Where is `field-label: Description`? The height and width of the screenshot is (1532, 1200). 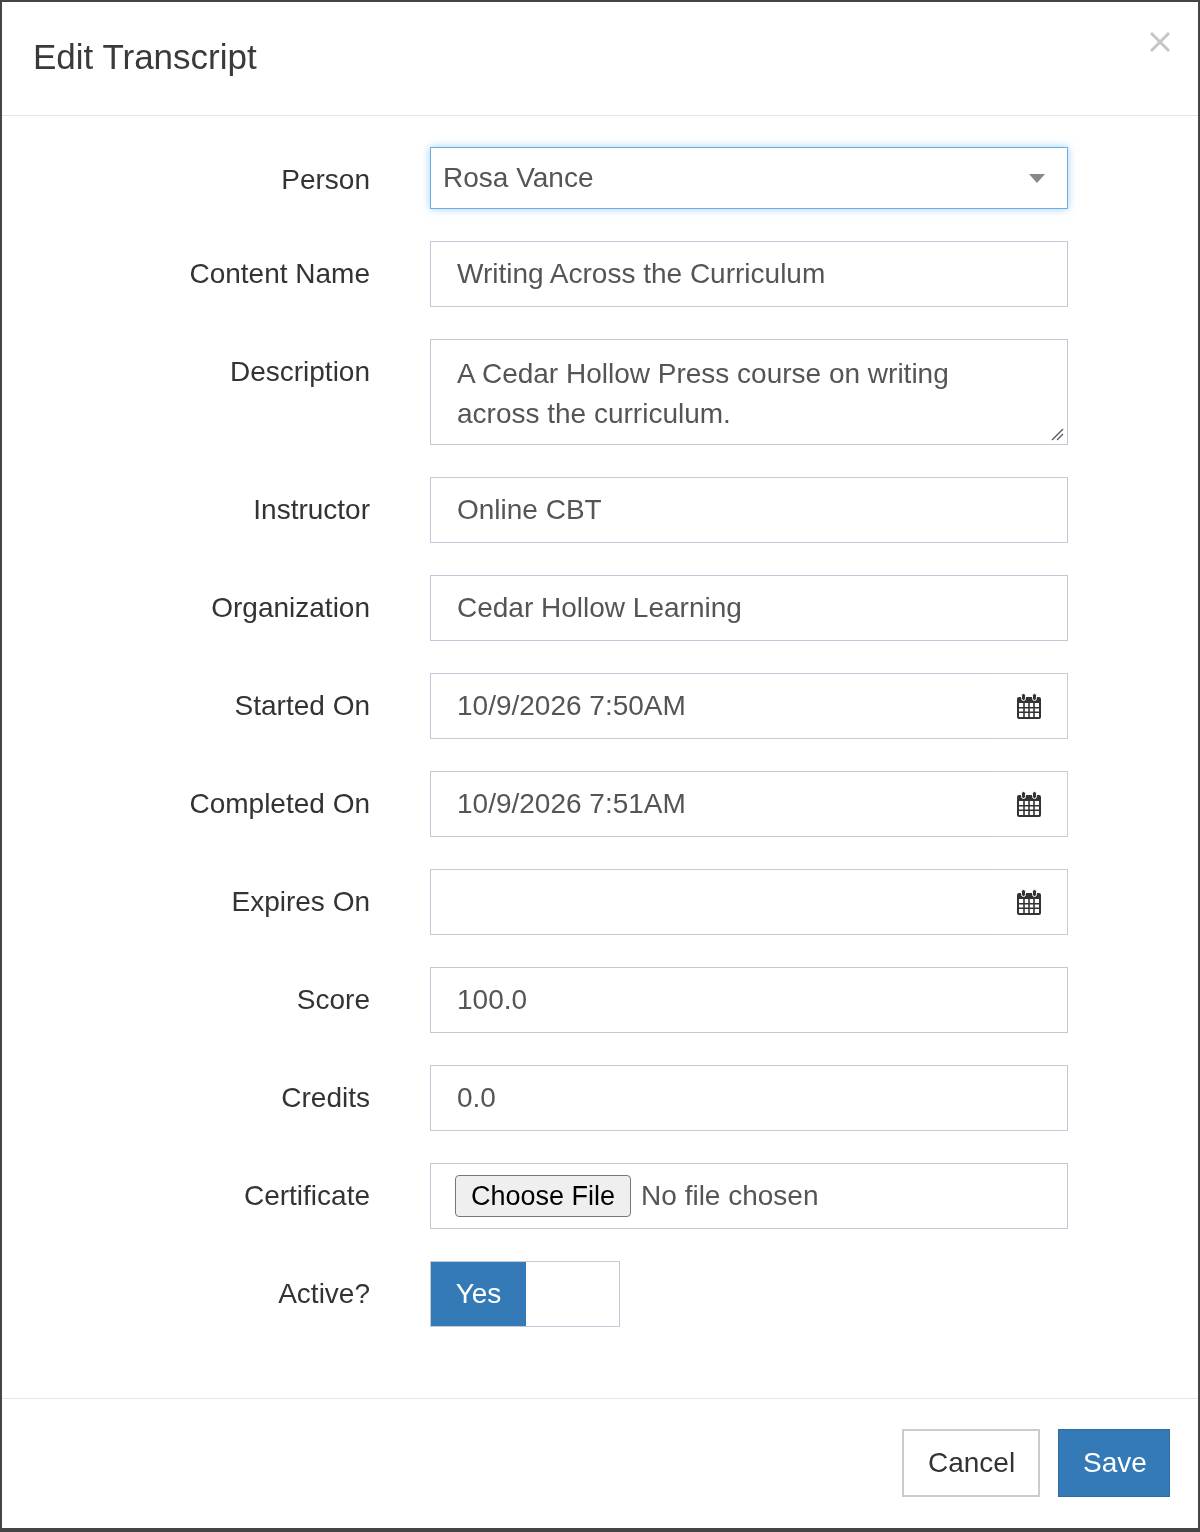 field-label: Description is located at coordinates (299, 372).